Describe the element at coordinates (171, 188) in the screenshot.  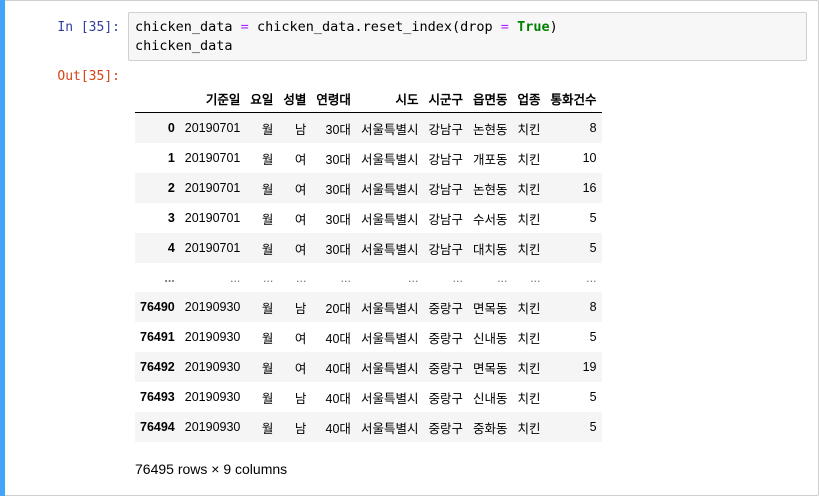
I see `row-index: 2` at that location.